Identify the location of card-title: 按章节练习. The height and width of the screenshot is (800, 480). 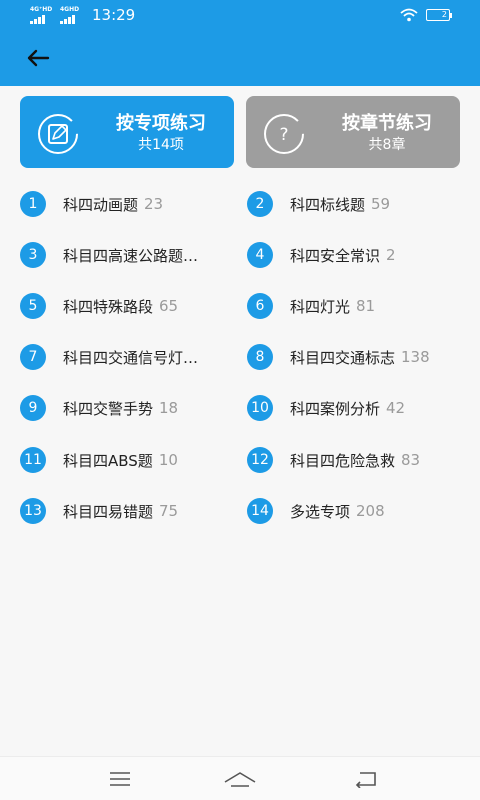
(387, 123).